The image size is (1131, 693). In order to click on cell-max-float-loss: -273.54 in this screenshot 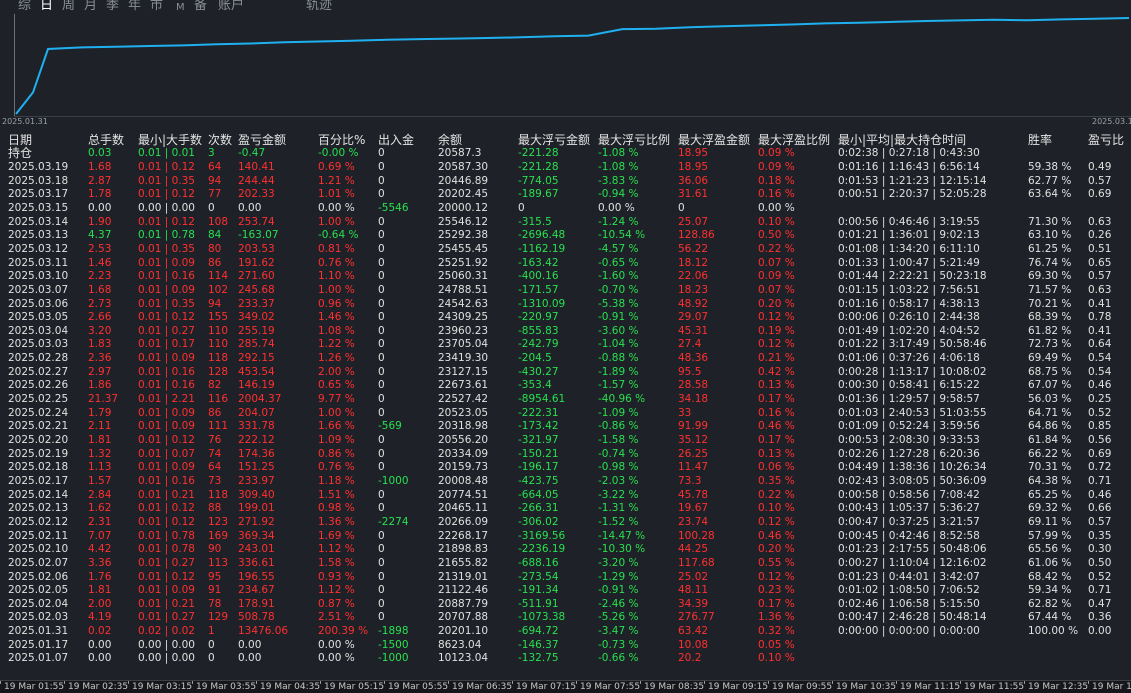, I will do `click(538, 576)`.